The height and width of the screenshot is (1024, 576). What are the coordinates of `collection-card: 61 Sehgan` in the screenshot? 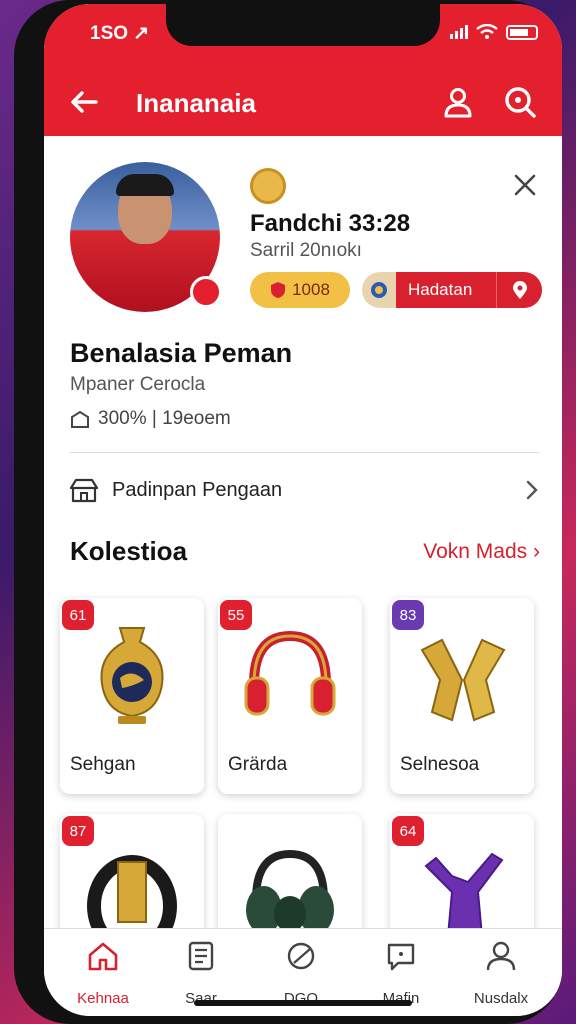 It's located at (132, 696).